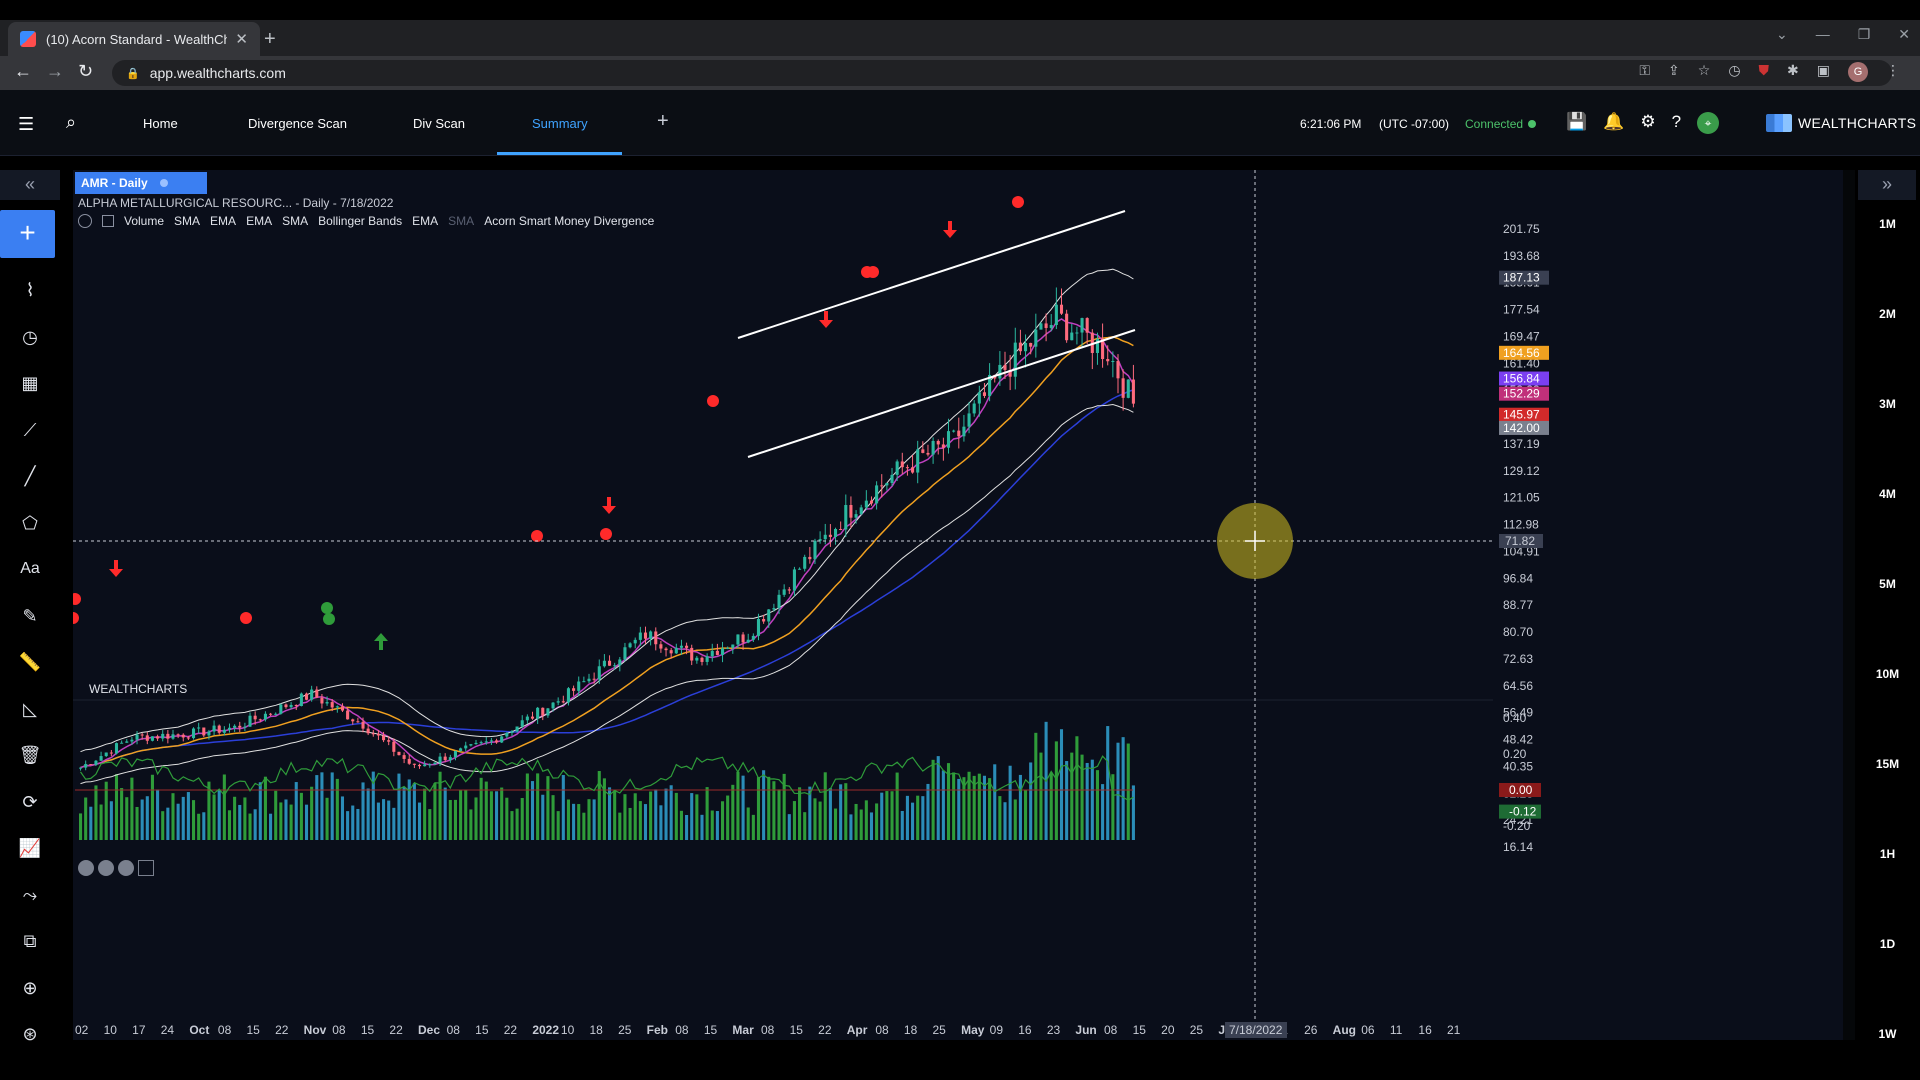 The width and height of the screenshot is (1920, 1080). I want to click on location-pin-icon: ⌖, so click(1708, 123).